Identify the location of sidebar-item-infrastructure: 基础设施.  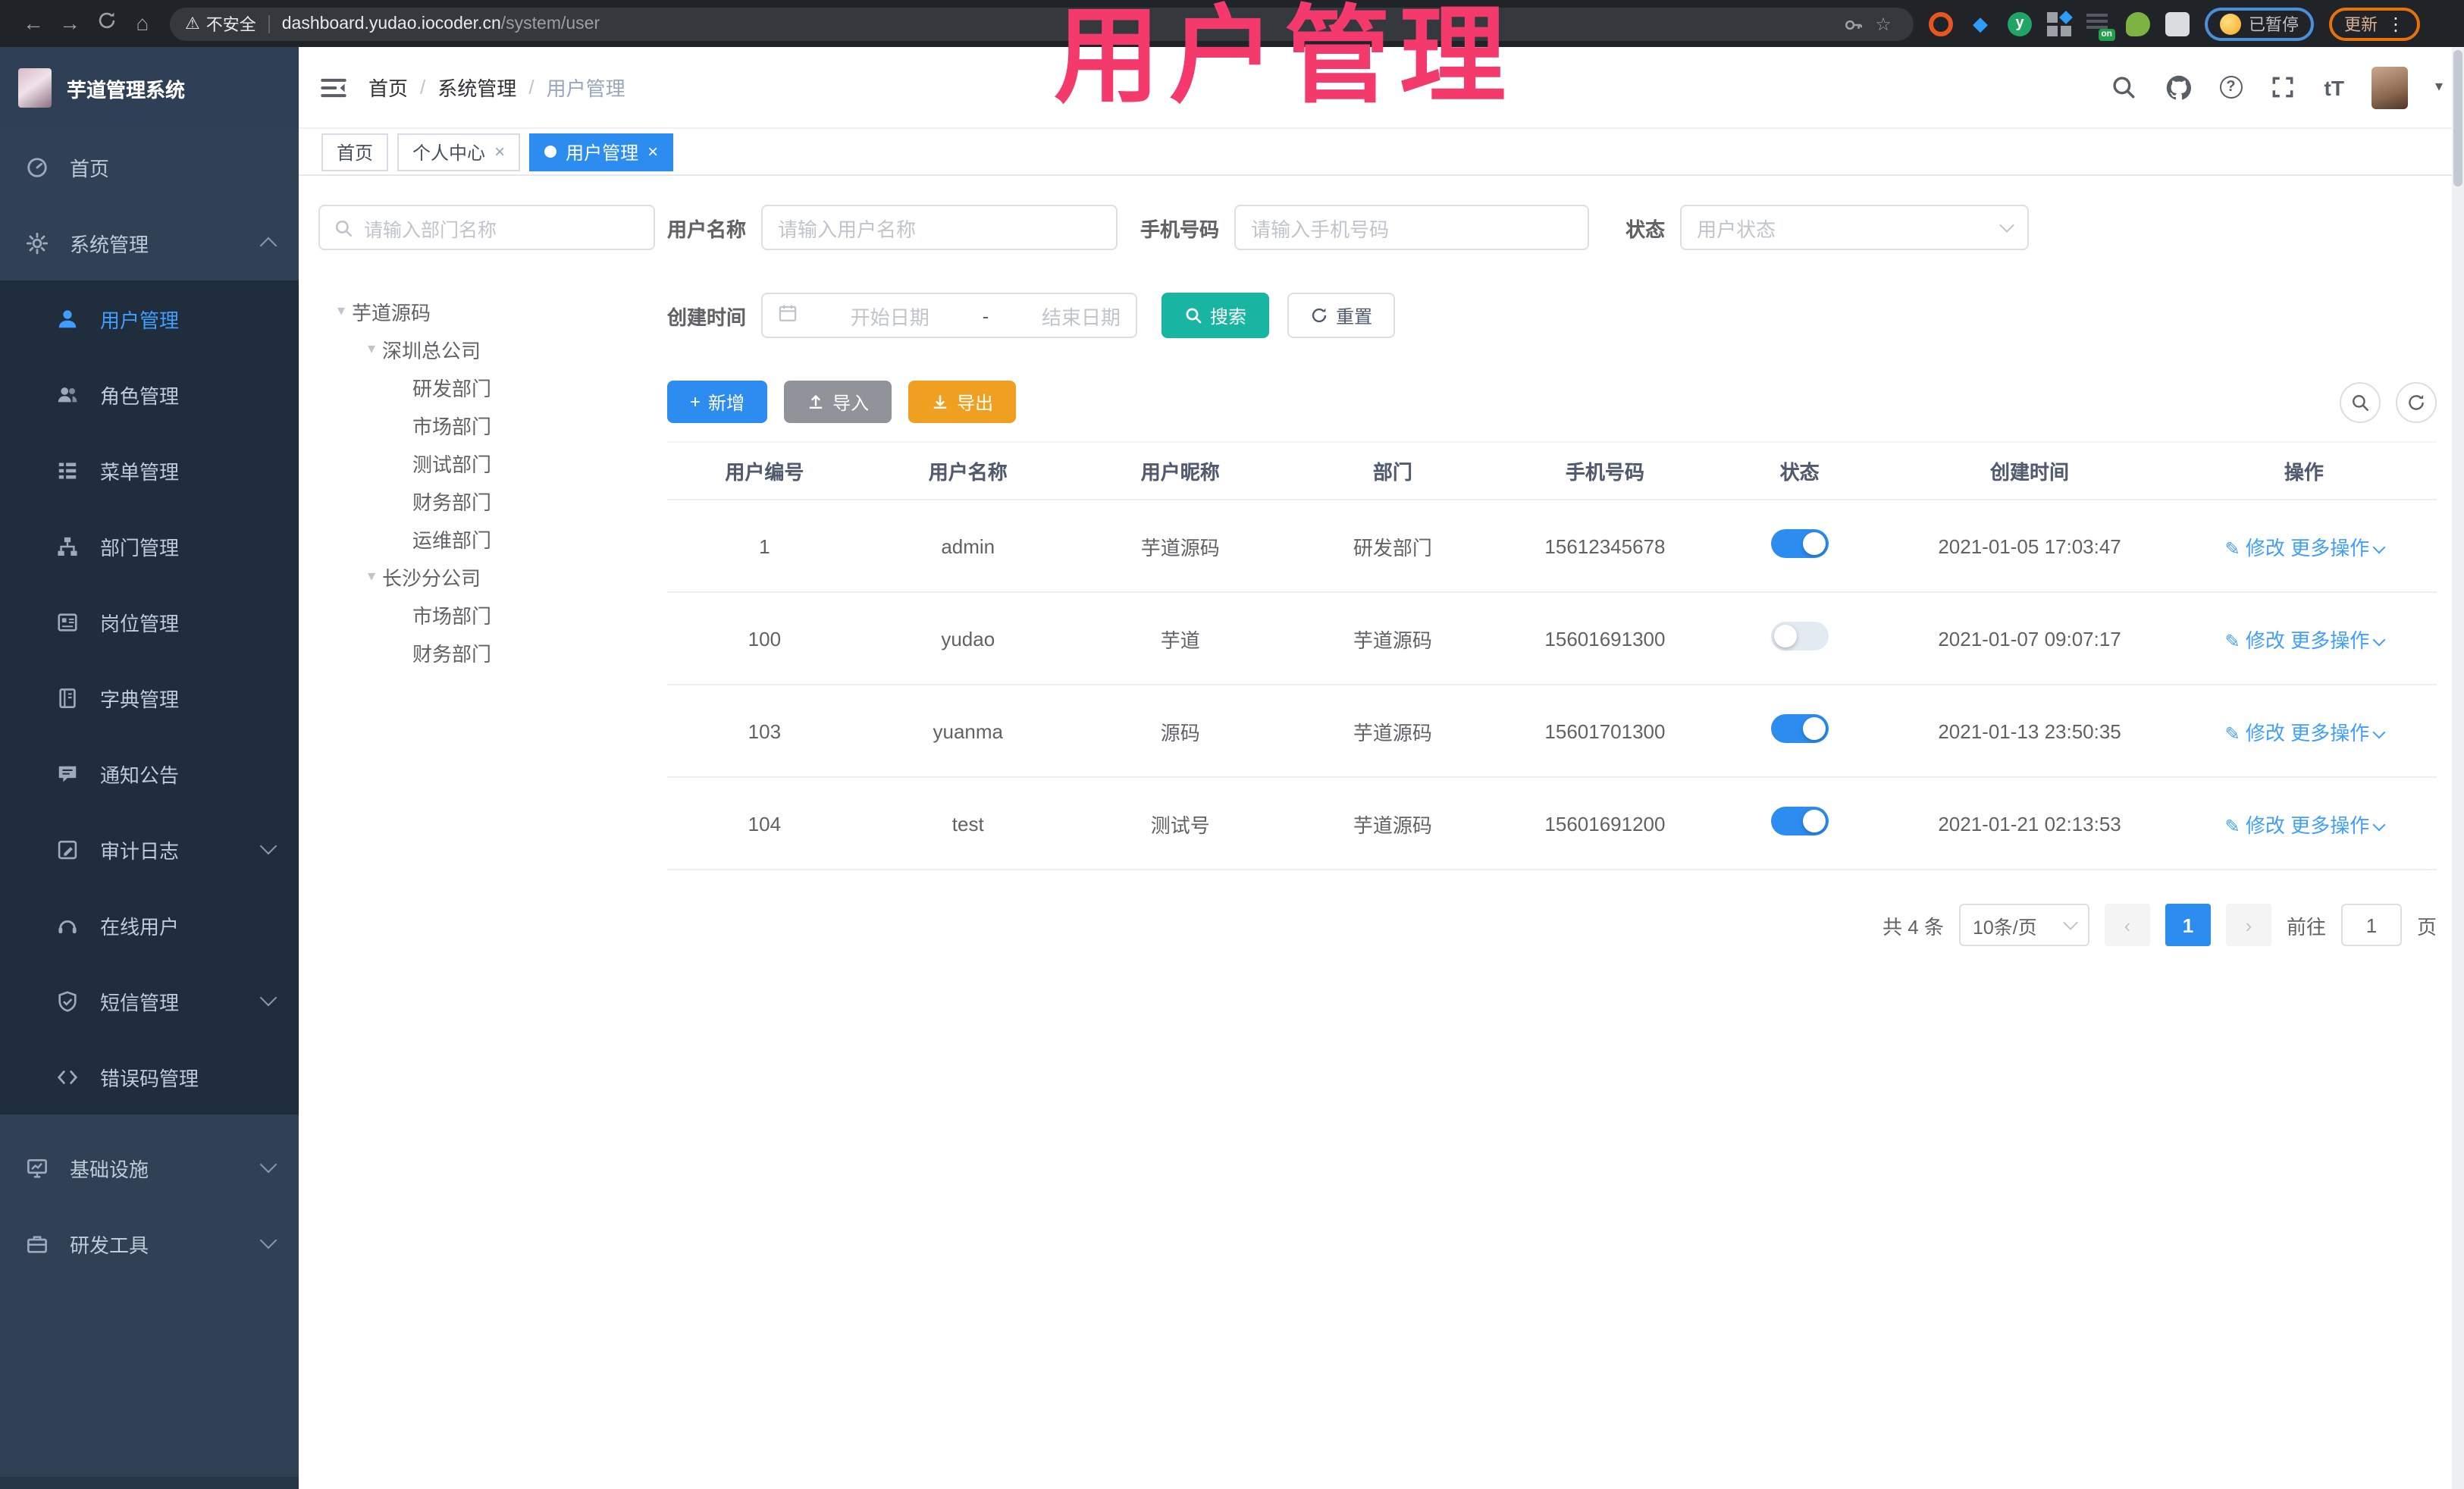
(150, 1168).